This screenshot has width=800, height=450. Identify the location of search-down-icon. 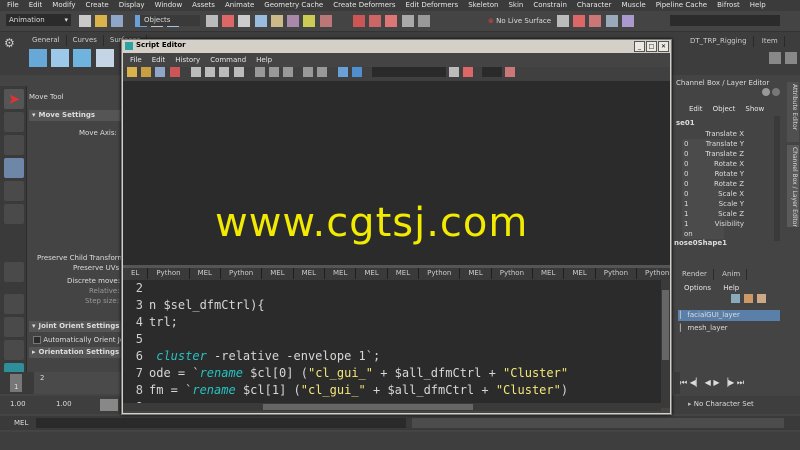
(453, 72).